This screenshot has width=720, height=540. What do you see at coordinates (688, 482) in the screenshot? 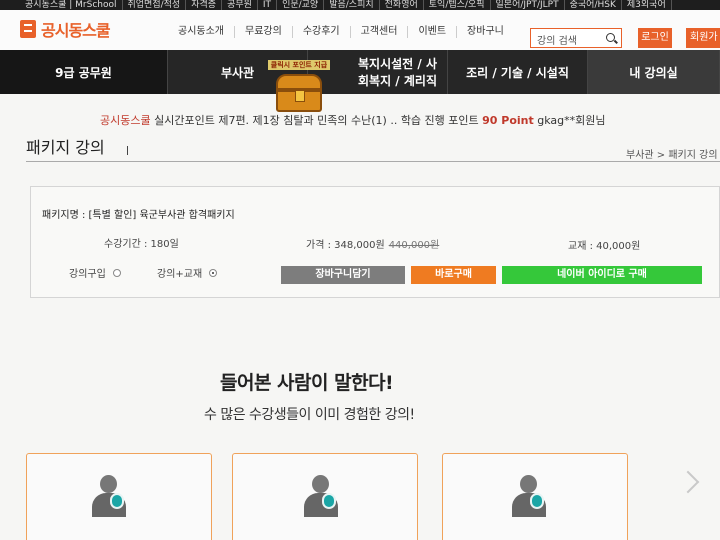
I see `chevron-right-icon` at bounding box center [688, 482].